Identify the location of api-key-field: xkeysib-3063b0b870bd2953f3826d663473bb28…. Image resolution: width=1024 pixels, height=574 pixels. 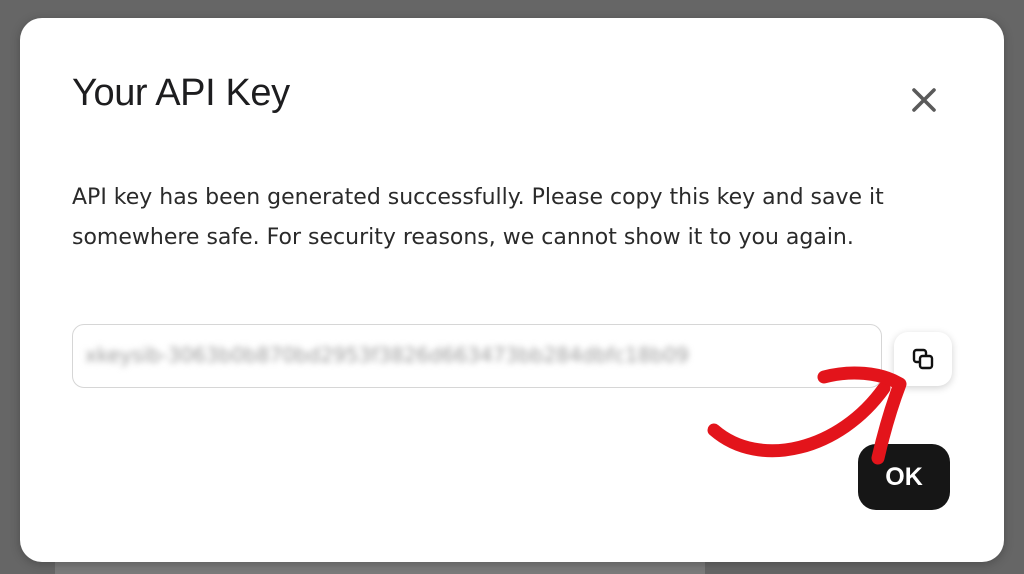
(477, 356).